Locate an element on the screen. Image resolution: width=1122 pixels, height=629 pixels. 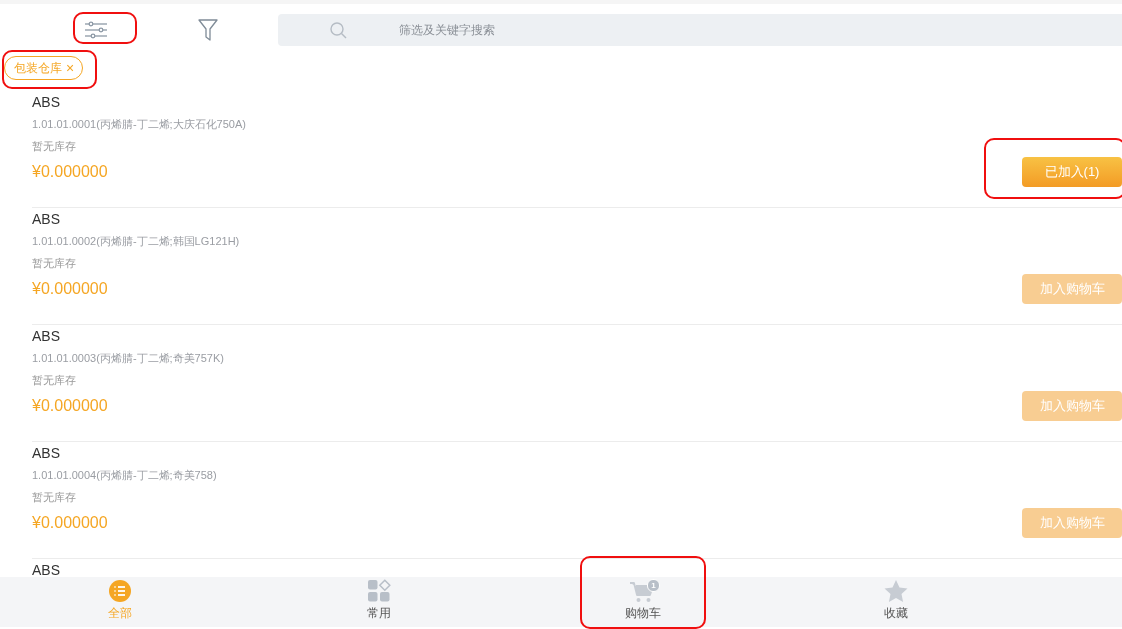
nav-label: 常用 is located at coordinates (379, 613).